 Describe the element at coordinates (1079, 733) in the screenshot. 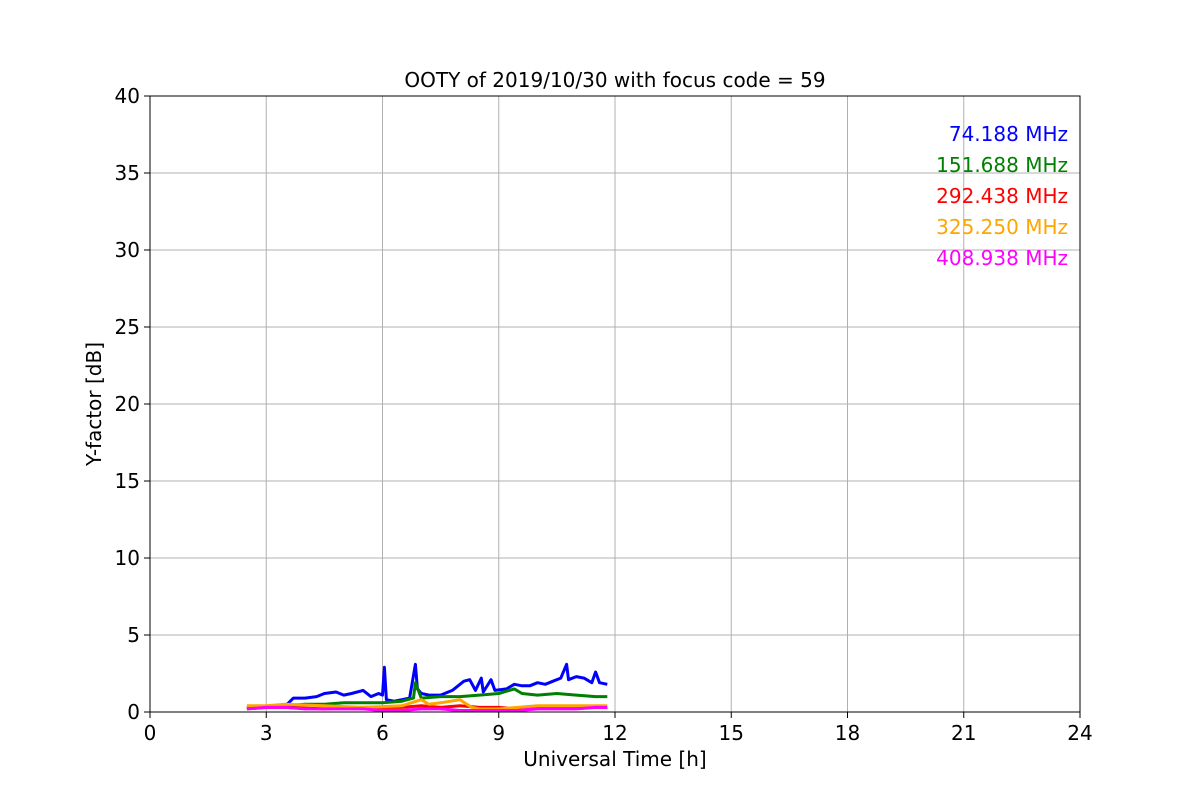

I see `x-tick-label: 24` at that location.